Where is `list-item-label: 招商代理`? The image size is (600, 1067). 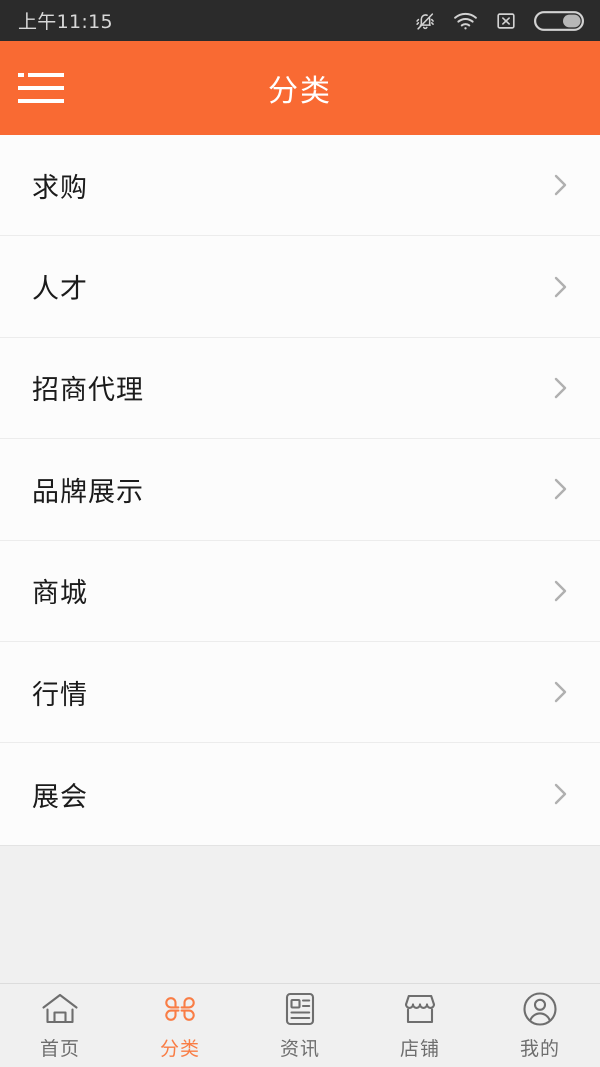 list-item-label: 招商代理 is located at coordinates (88, 391).